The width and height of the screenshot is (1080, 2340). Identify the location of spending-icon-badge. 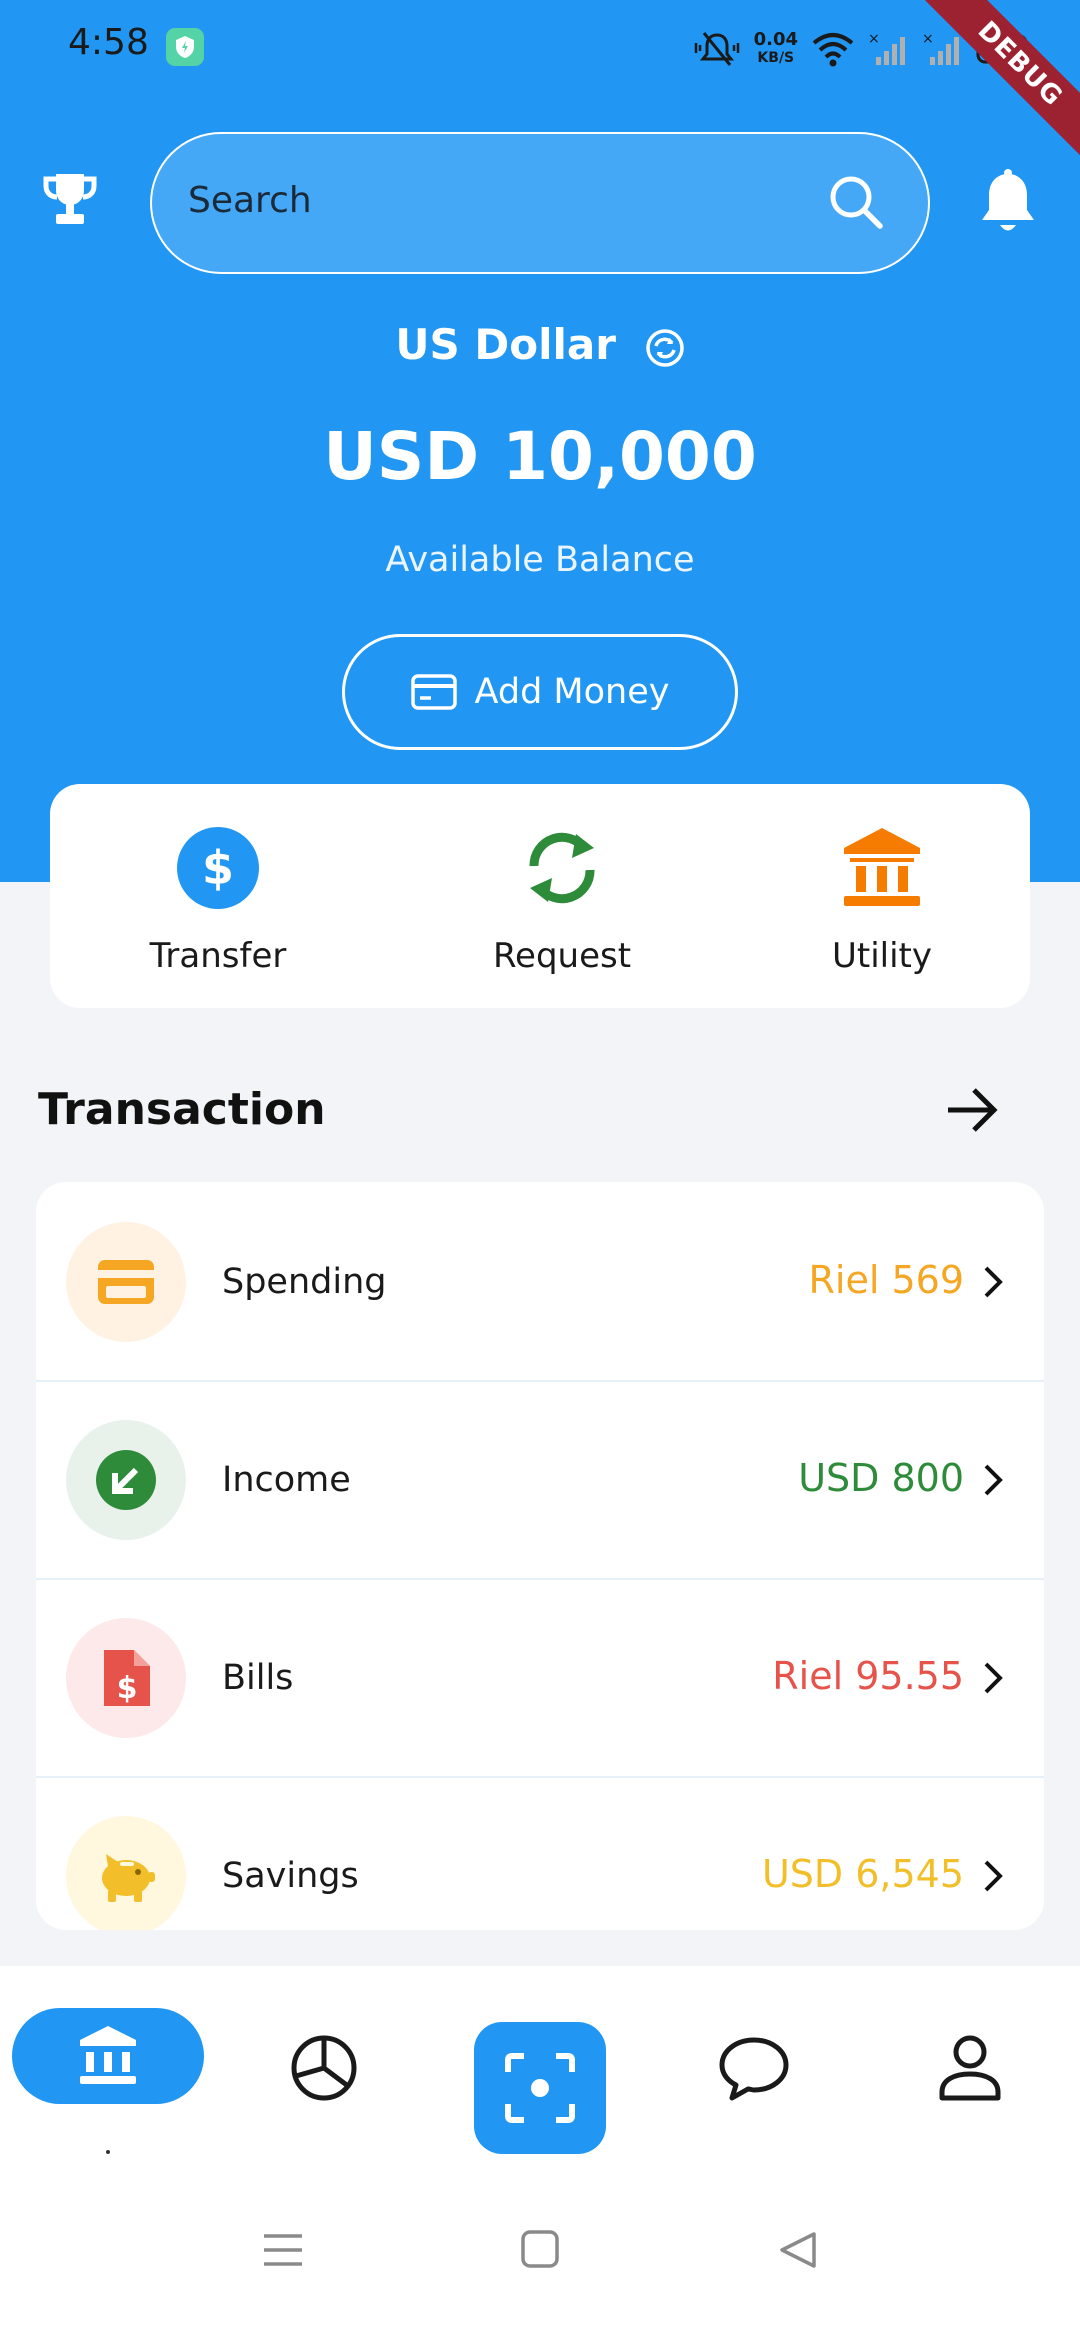
(126, 1282).